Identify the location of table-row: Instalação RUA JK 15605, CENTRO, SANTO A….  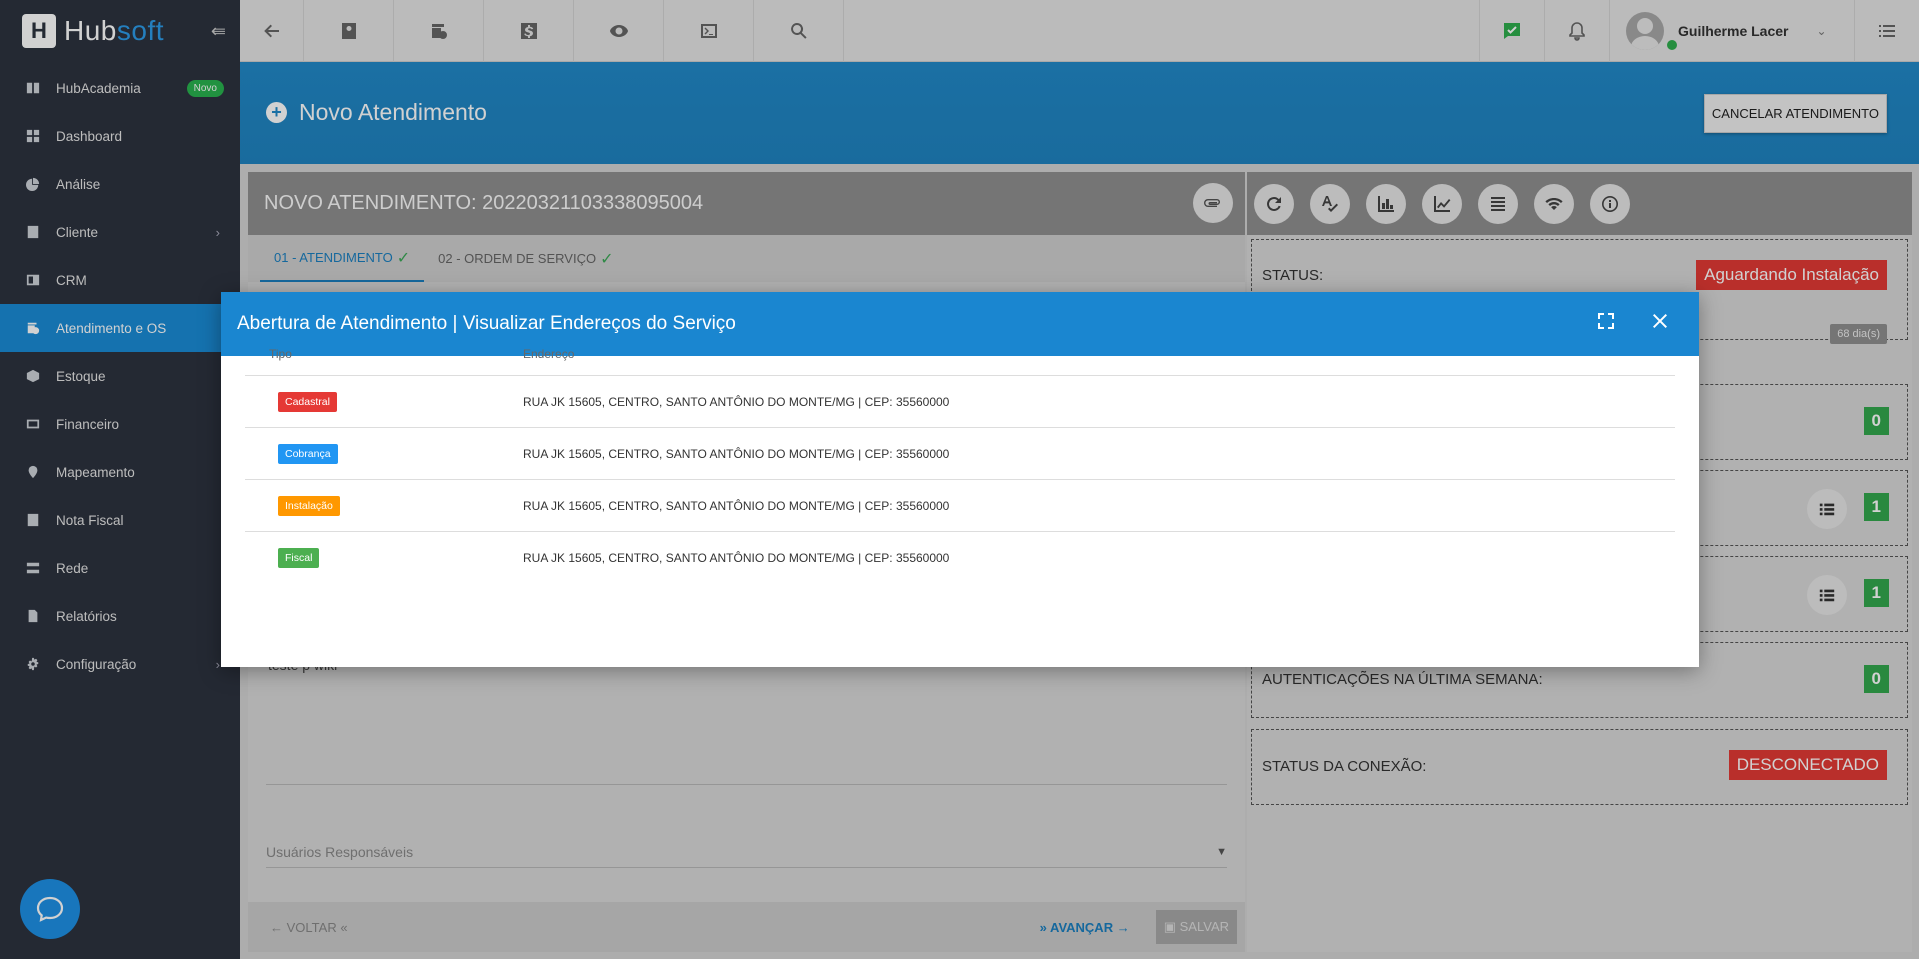
(960, 506).